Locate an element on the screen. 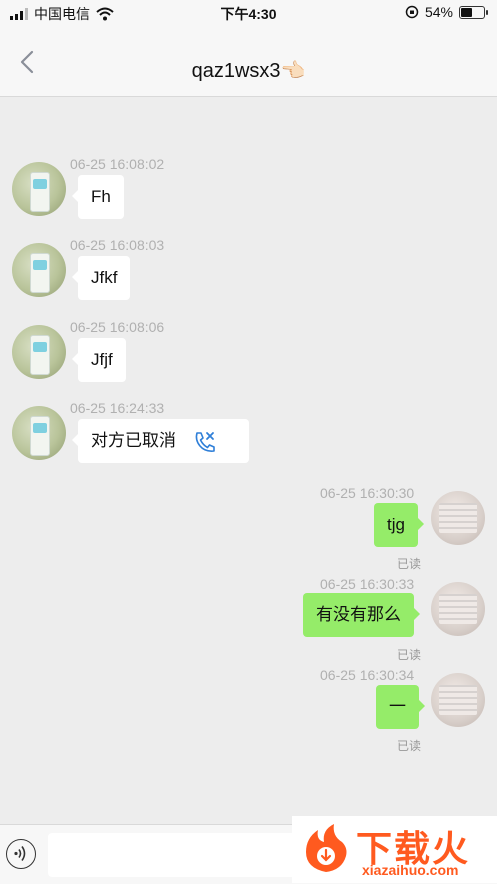 The height and width of the screenshot is (884, 497). message-input is located at coordinates (185, 855).